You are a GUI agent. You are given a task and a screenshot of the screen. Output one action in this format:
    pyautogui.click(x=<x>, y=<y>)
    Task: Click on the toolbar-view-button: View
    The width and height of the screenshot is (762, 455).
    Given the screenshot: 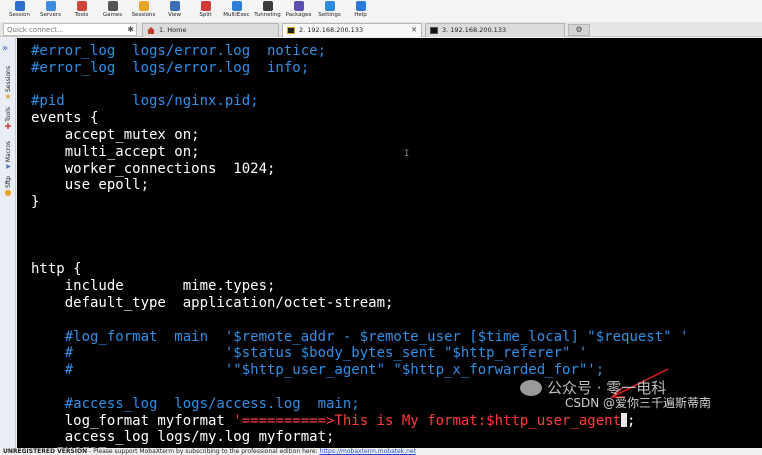 What is the action you would take?
    pyautogui.click(x=174, y=11)
    